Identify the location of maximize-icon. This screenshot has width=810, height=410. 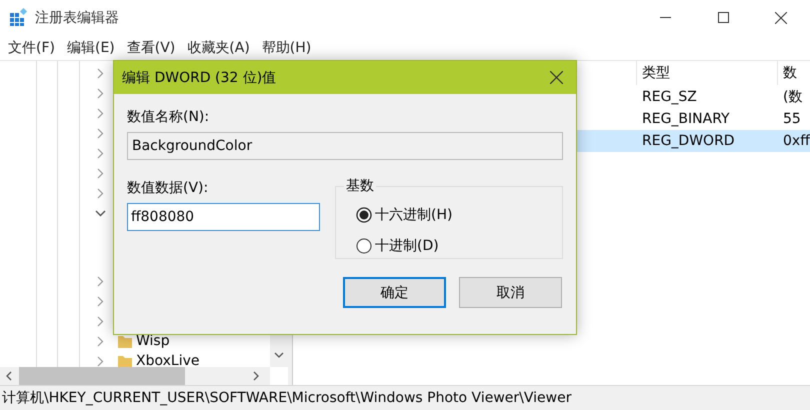
(723, 17).